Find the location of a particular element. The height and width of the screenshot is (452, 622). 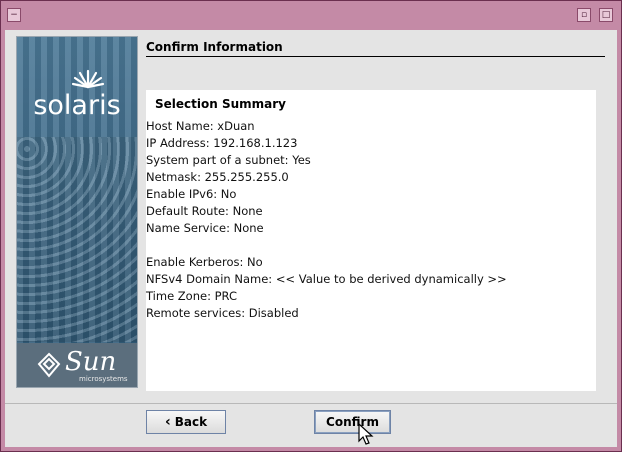

confirm-button: Confirm is located at coordinates (352, 422).